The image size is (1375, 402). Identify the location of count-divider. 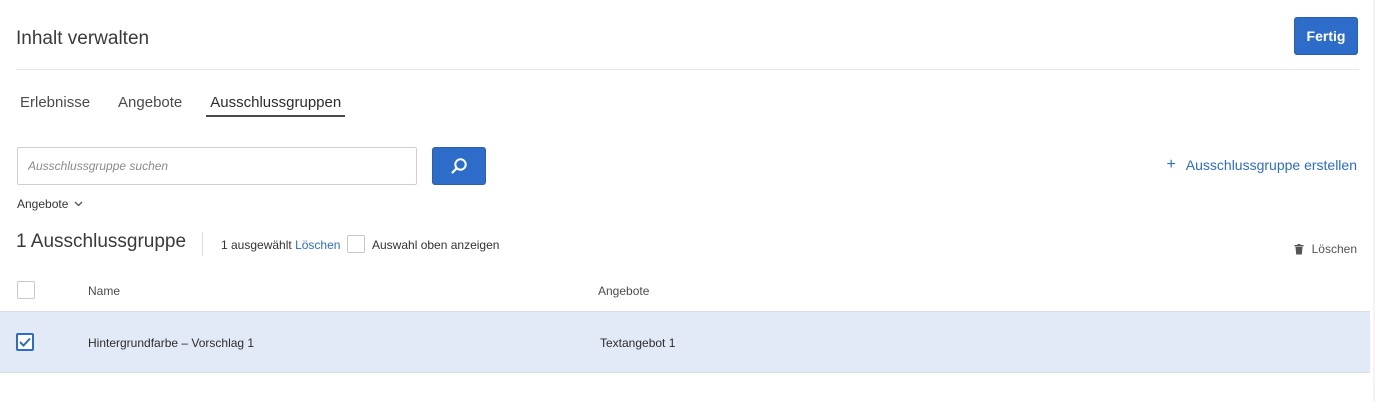
(202, 244).